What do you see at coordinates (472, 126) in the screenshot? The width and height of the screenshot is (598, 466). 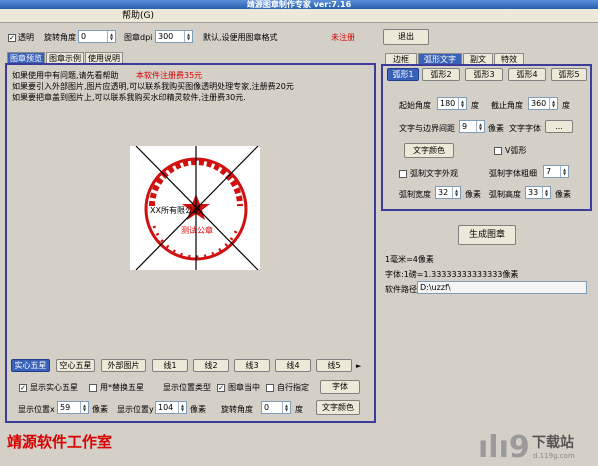 I see `distance-input: 9 ▲ ▼` at bounding box center [472, 126].